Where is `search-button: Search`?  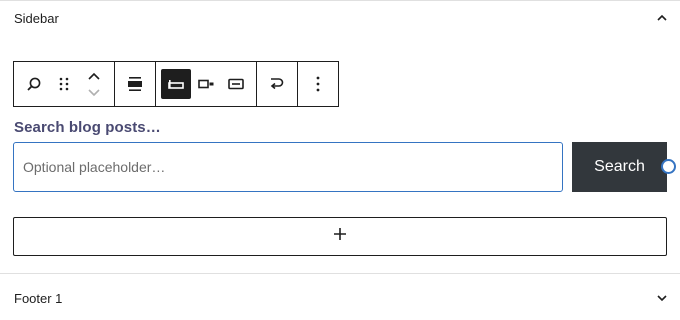
search-button: Search is located at coordinates (619, 167).